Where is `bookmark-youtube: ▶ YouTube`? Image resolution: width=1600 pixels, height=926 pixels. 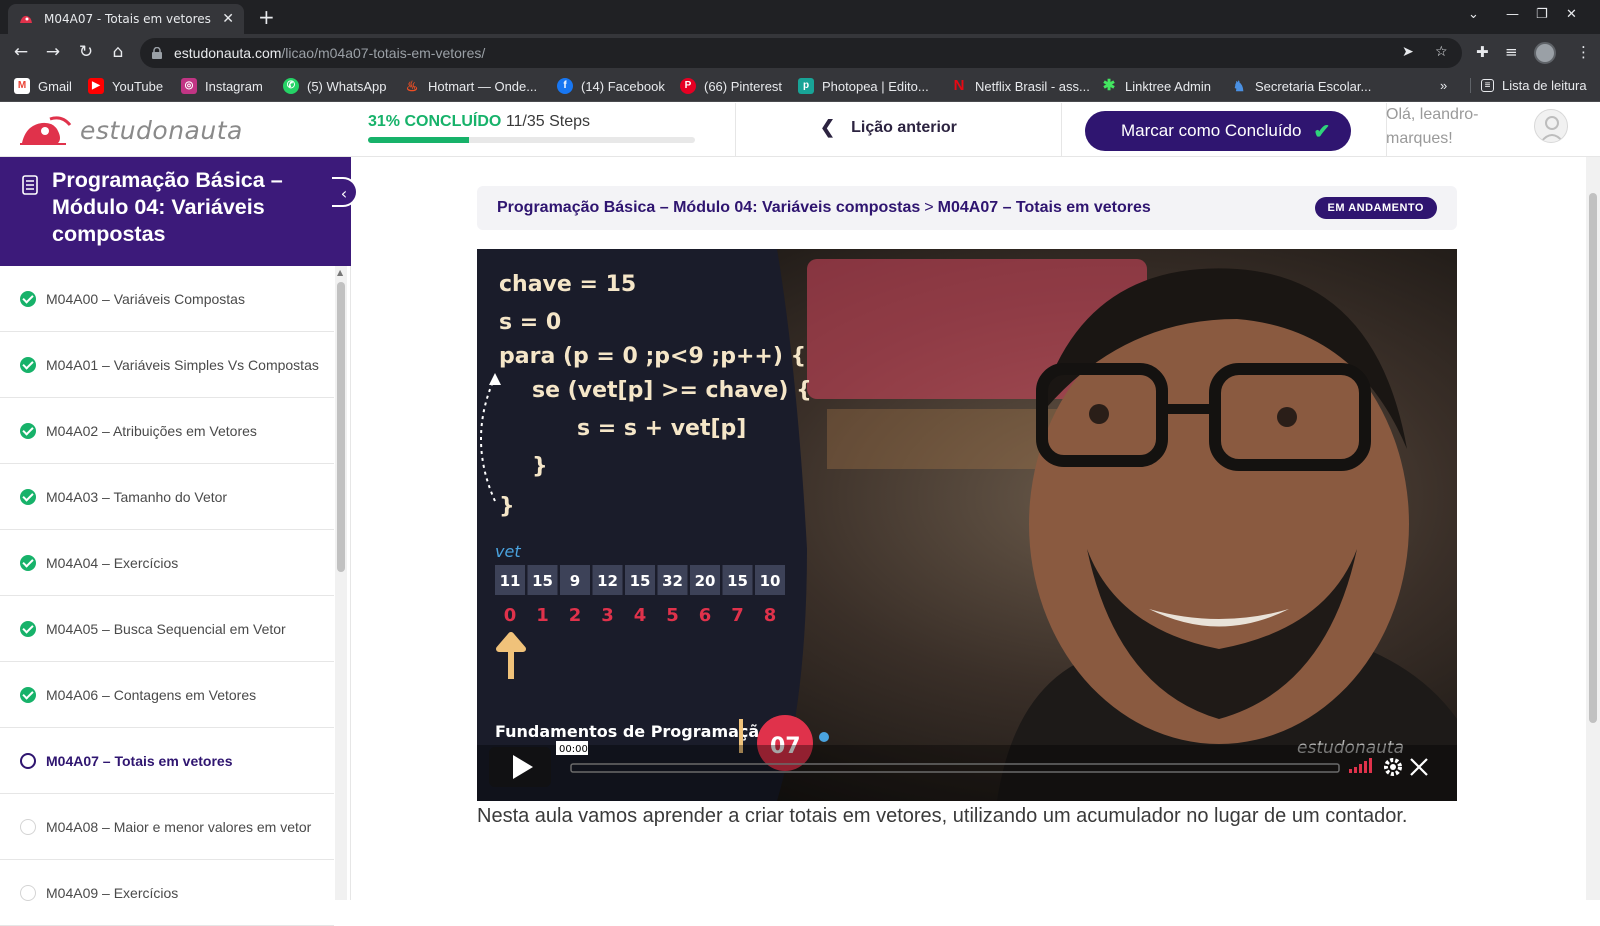
bookmark-youtube: ▶ YouTube is located at coordinates (125, 86).